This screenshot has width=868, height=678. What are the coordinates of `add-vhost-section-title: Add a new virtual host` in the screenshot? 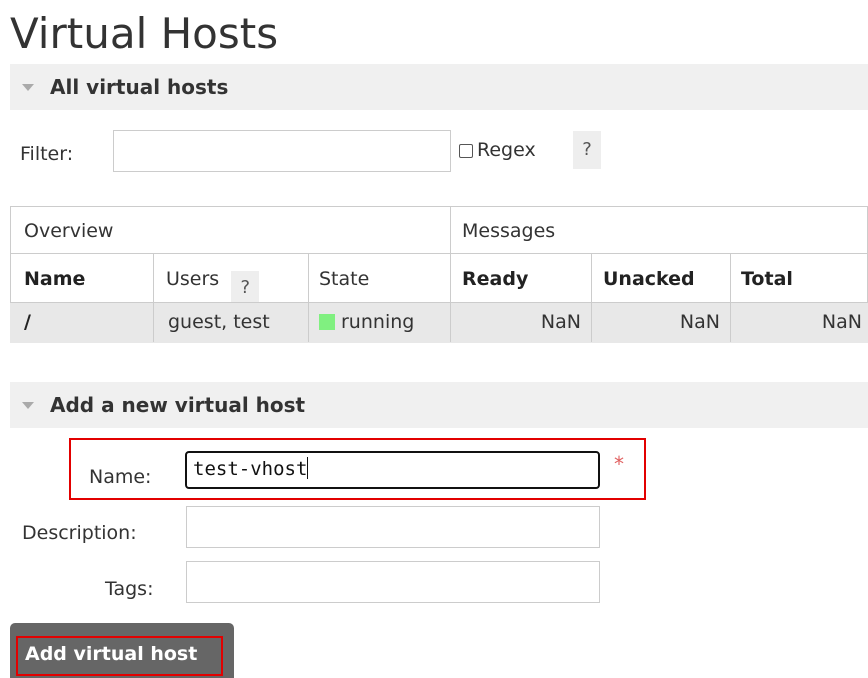 It's located at (178, 405).